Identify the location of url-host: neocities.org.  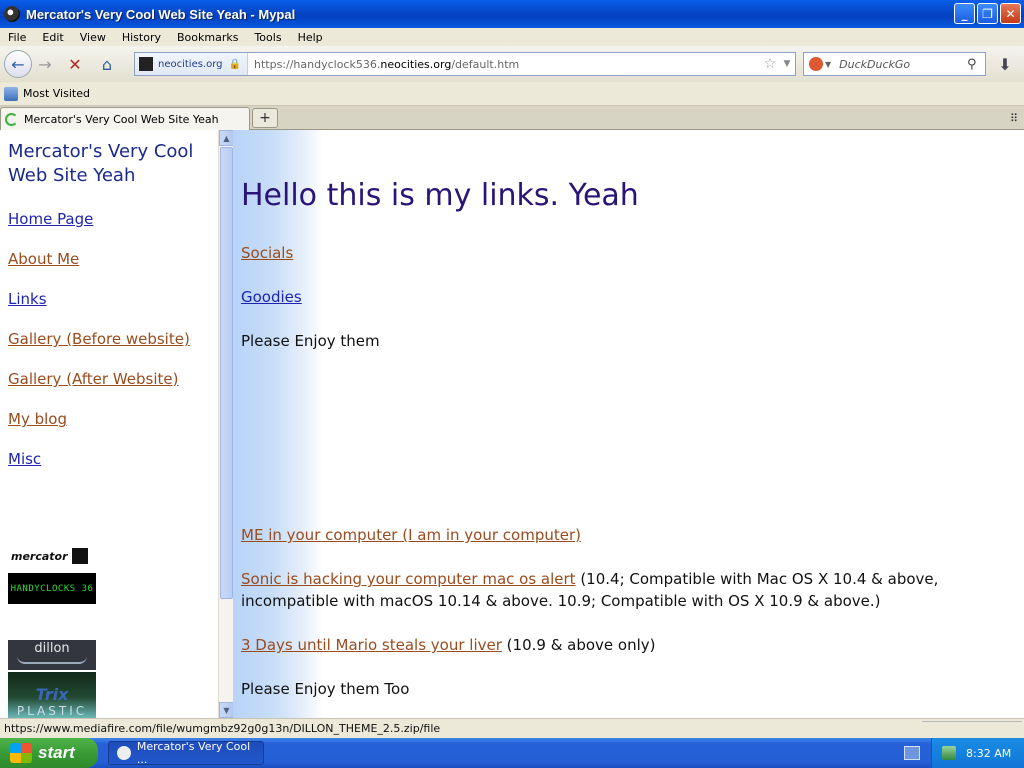
(416, 64).